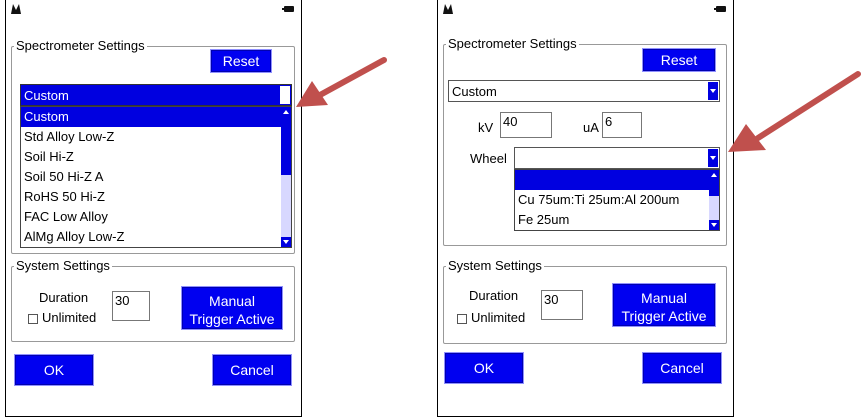 The height and width of the screenshot is (417, 864). I want to click on list-item: Cu 75um:Ti 25um:Al 200um, so click(617, 200).